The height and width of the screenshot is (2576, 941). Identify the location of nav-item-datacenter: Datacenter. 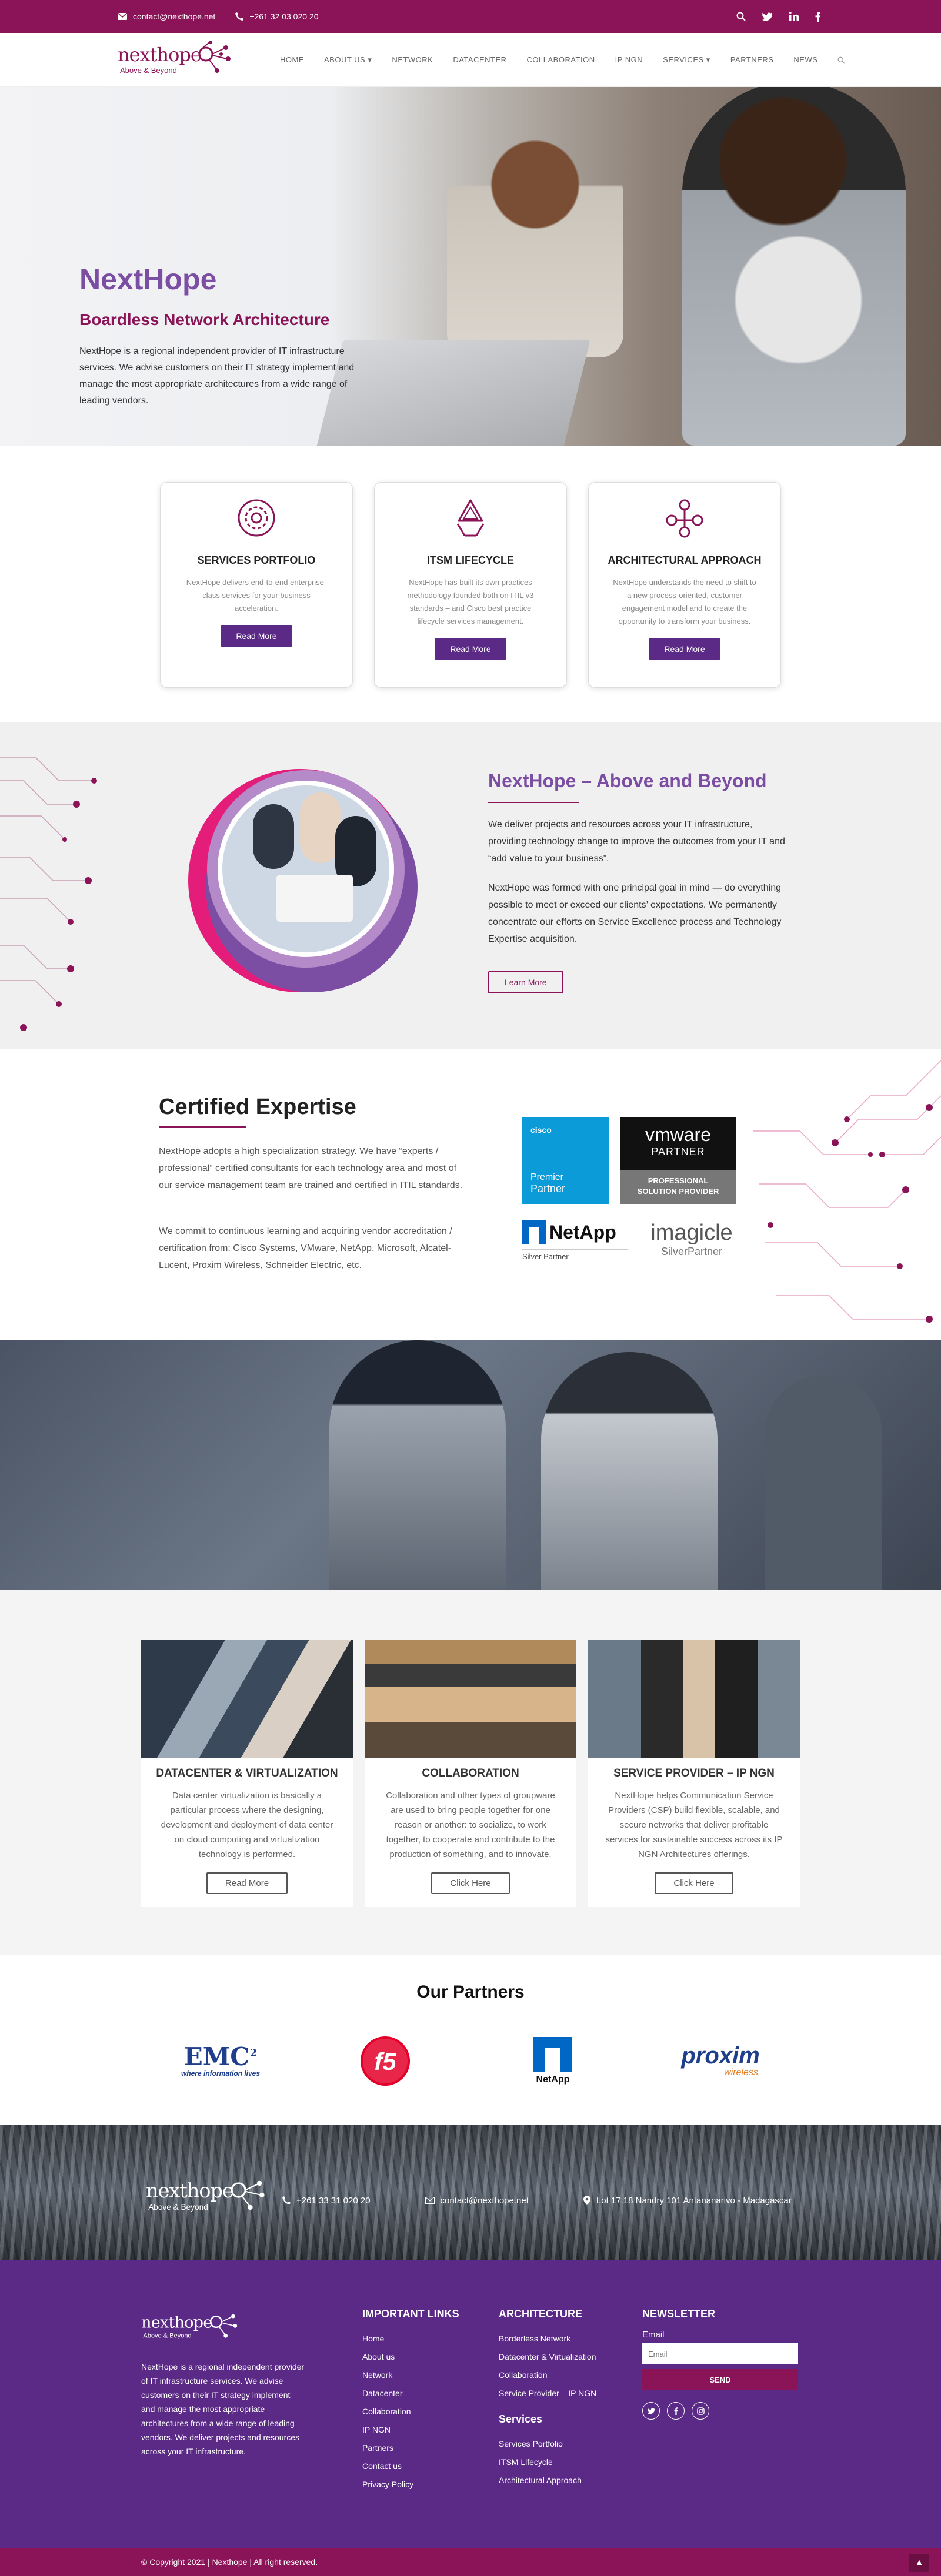
(479, 60).